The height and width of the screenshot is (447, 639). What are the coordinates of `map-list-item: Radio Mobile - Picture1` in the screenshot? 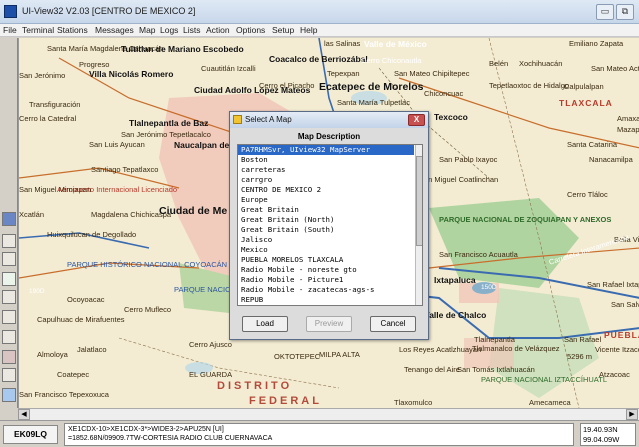 It's located at (326, 280).